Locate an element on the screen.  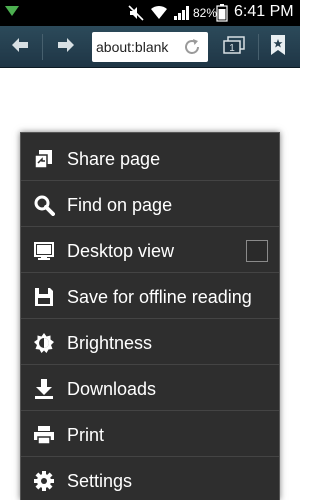
menu-item-label: Share page is located at coordinates (114, 159).